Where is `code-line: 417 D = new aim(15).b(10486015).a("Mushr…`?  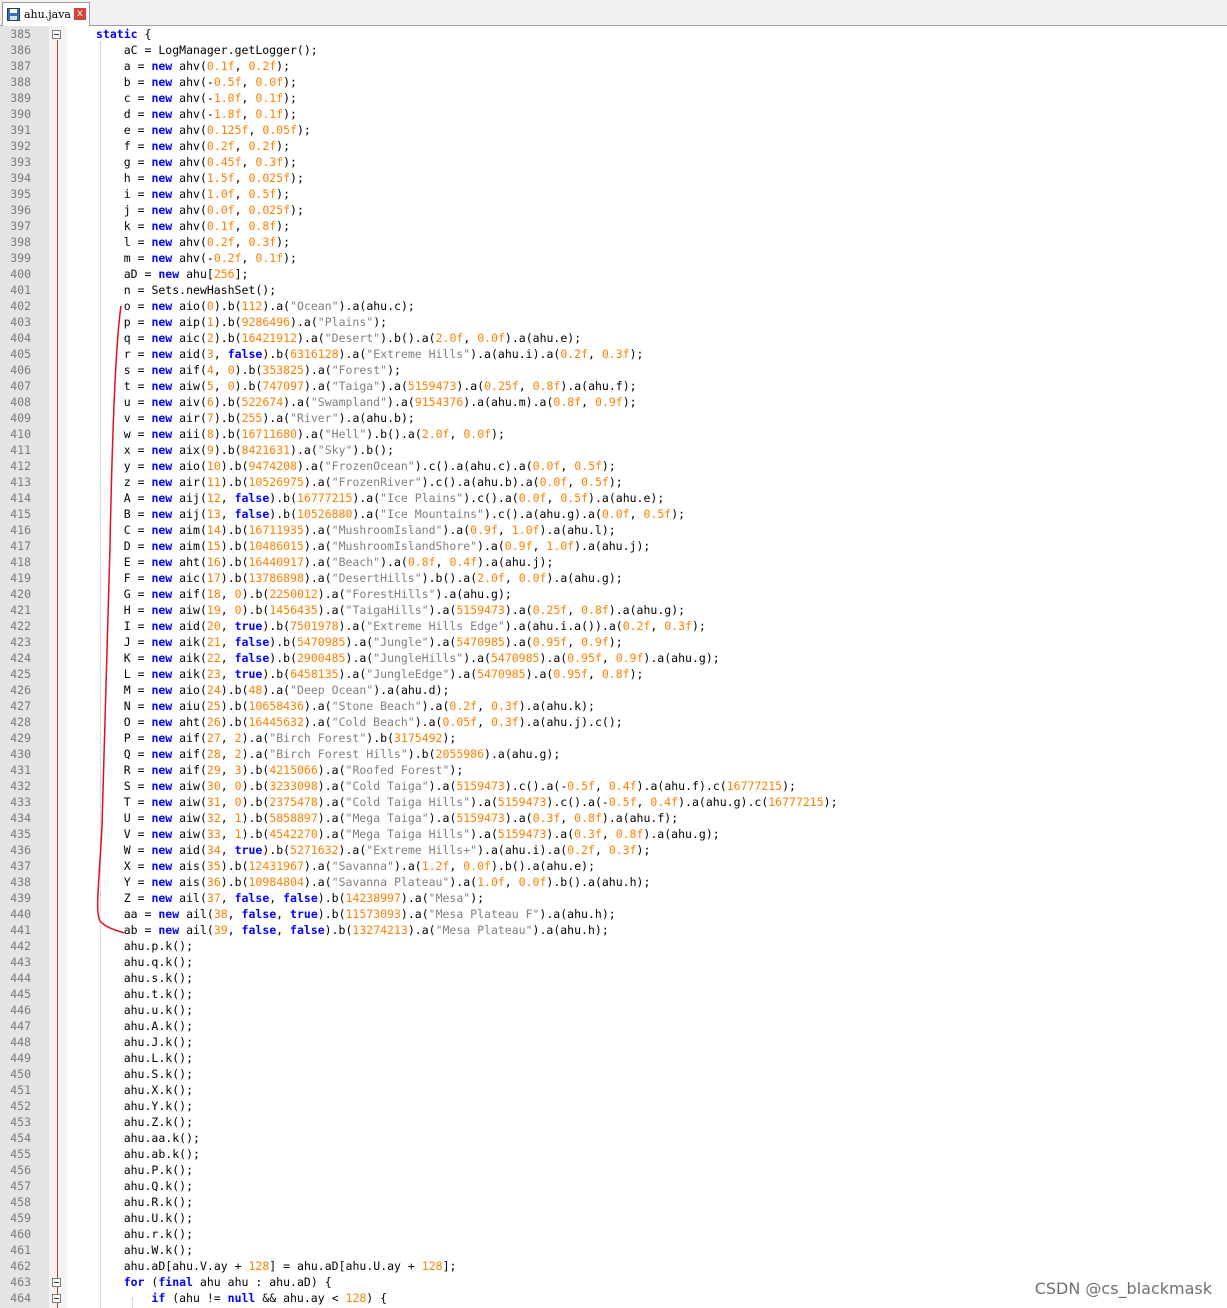 code-line: 417 D = new aim(15).b(10486015).a("Mushr… is located at coordinates (613, 546).